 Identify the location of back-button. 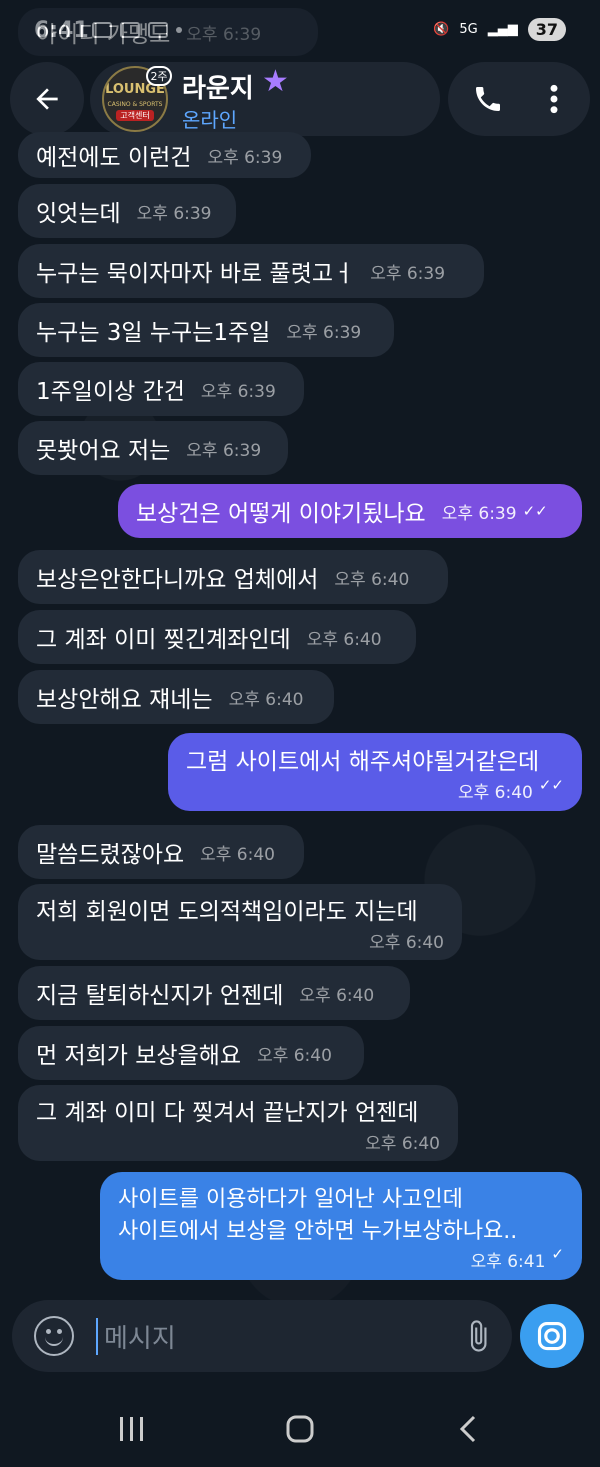
(47, 99).